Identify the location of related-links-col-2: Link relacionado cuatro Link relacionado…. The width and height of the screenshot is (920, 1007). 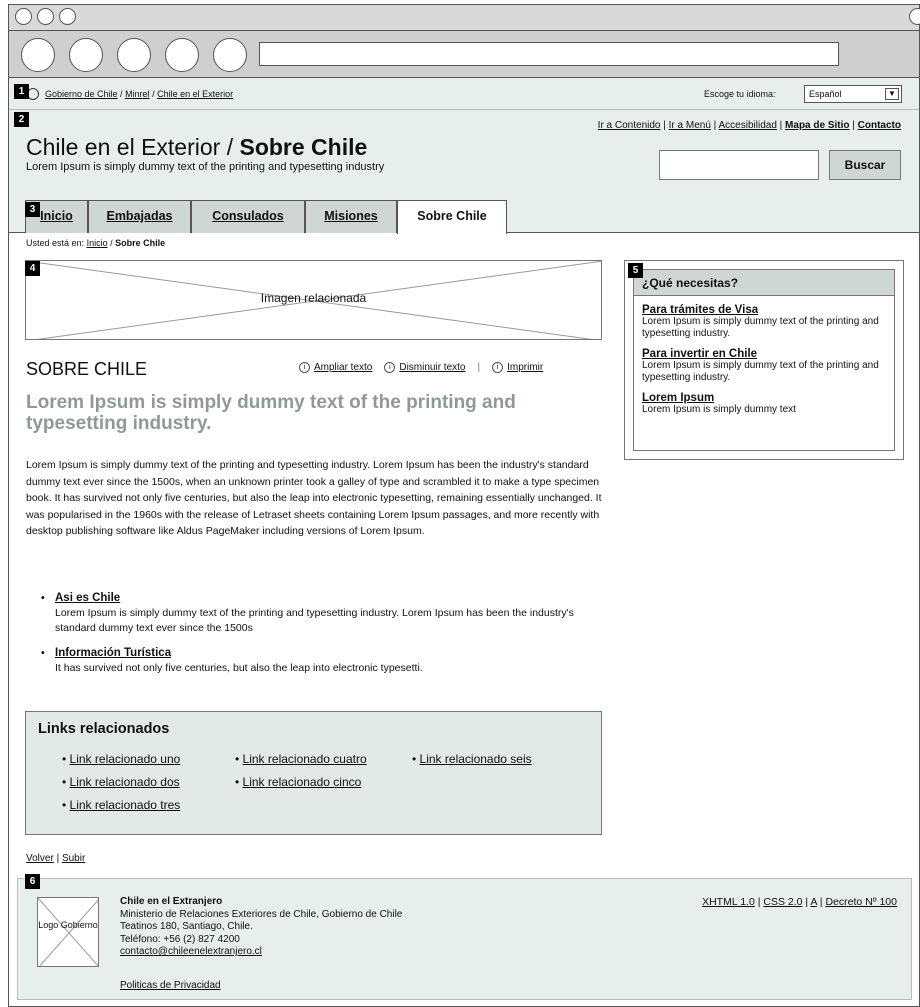
(301, 775).